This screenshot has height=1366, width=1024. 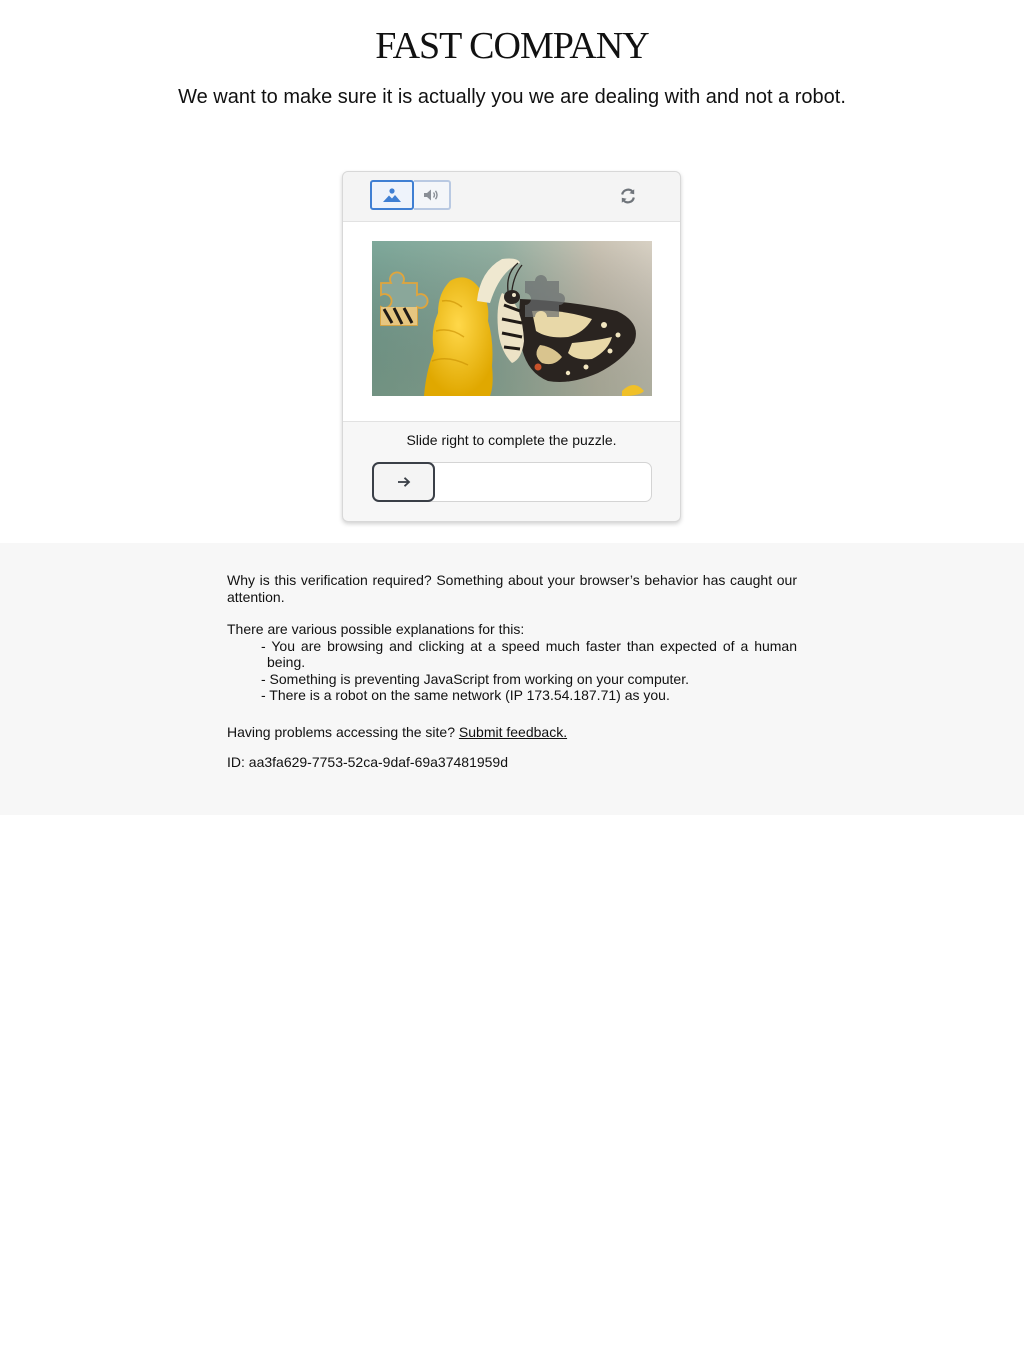 What do you see at coordinates (341, 731) in the screenshot?
I see `problems-text: Having problems accessing the site?` at bounding box center [341, 731].